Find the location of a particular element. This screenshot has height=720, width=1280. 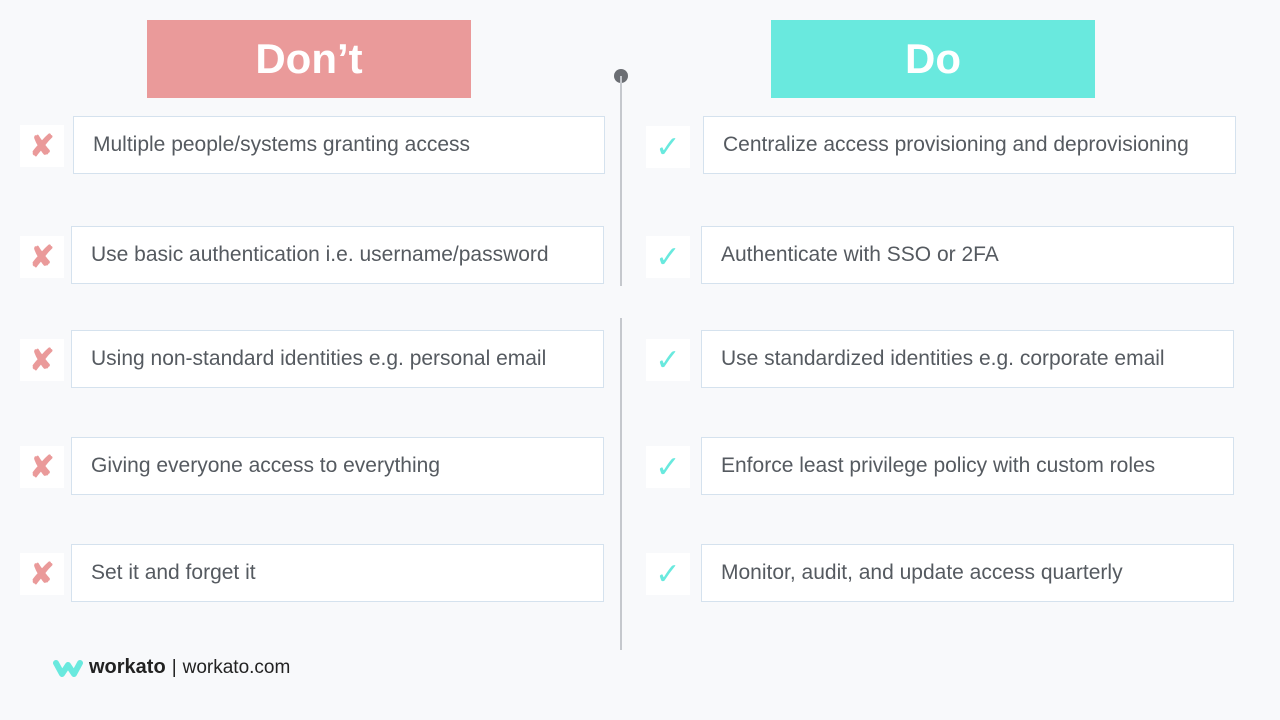

footer: workato | workato.com is located at coordinates (171, 667).